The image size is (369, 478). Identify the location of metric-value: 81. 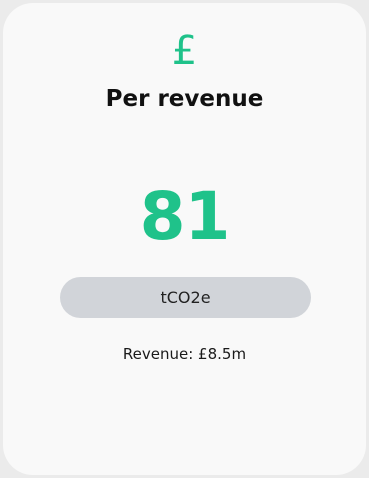
(185, 216).